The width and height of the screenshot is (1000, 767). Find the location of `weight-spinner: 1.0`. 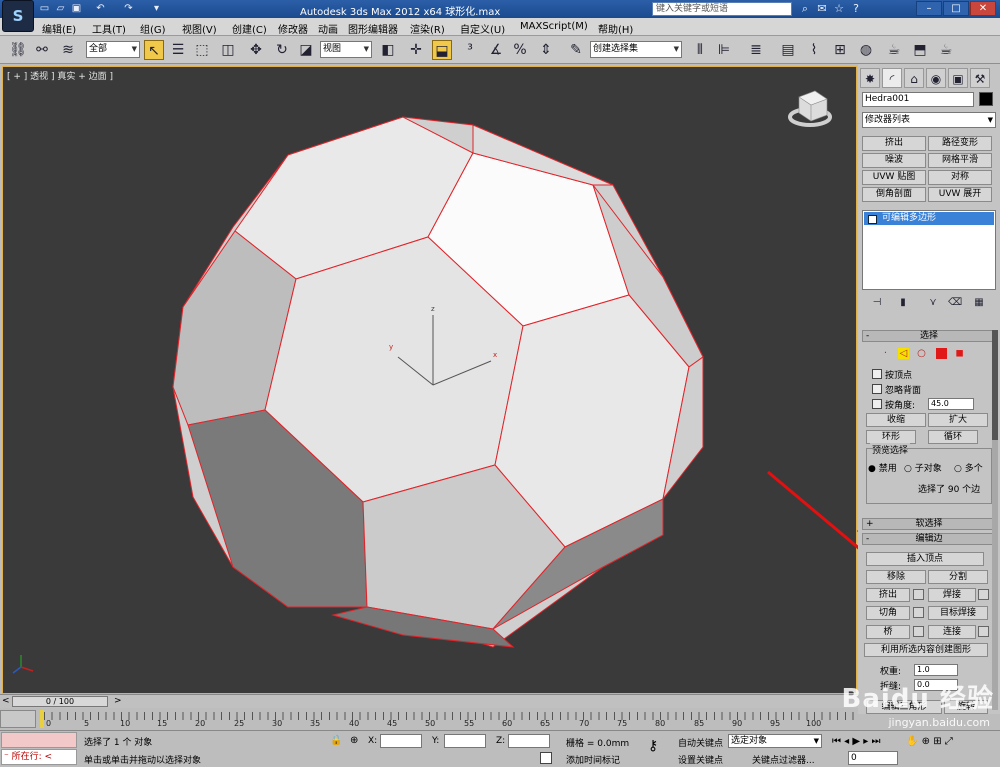

weight-spinner: 1.0 is located at coordinates (936, 670).